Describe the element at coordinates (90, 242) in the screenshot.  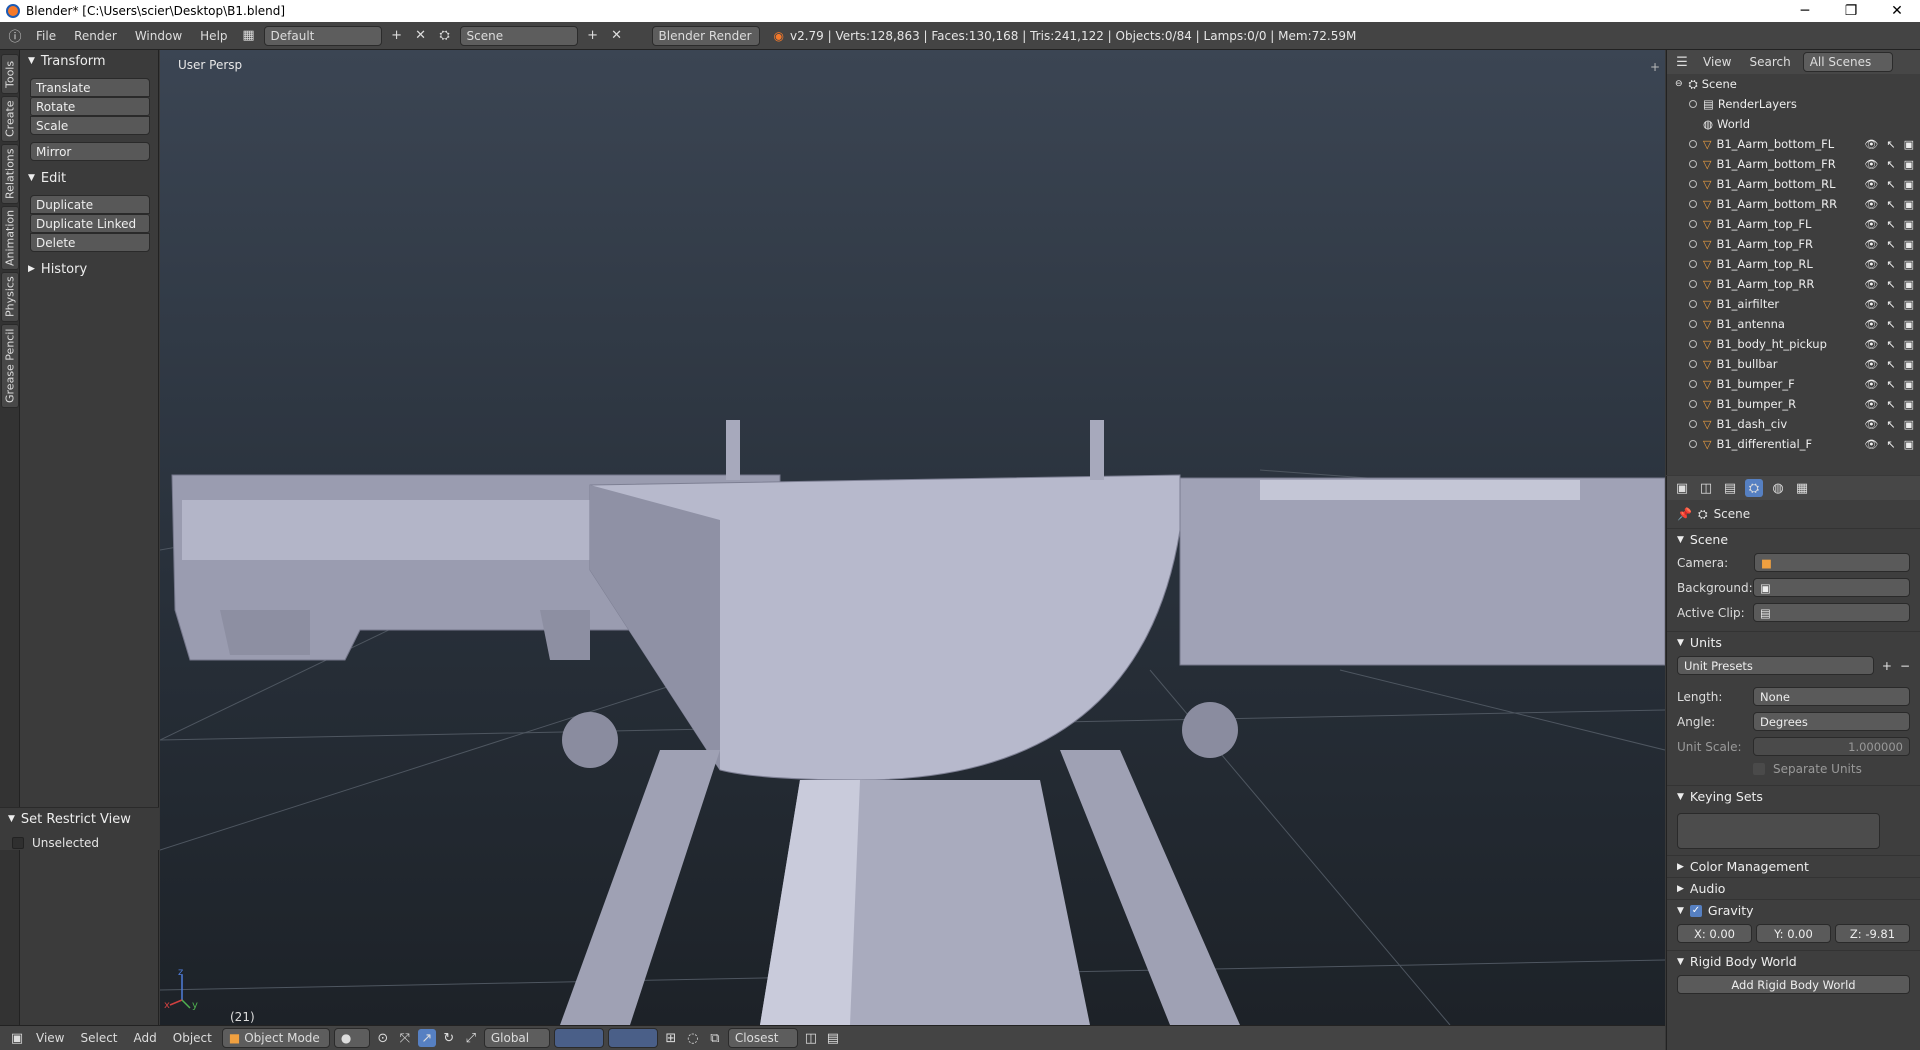
I see `delete-button: Delete` at that location.